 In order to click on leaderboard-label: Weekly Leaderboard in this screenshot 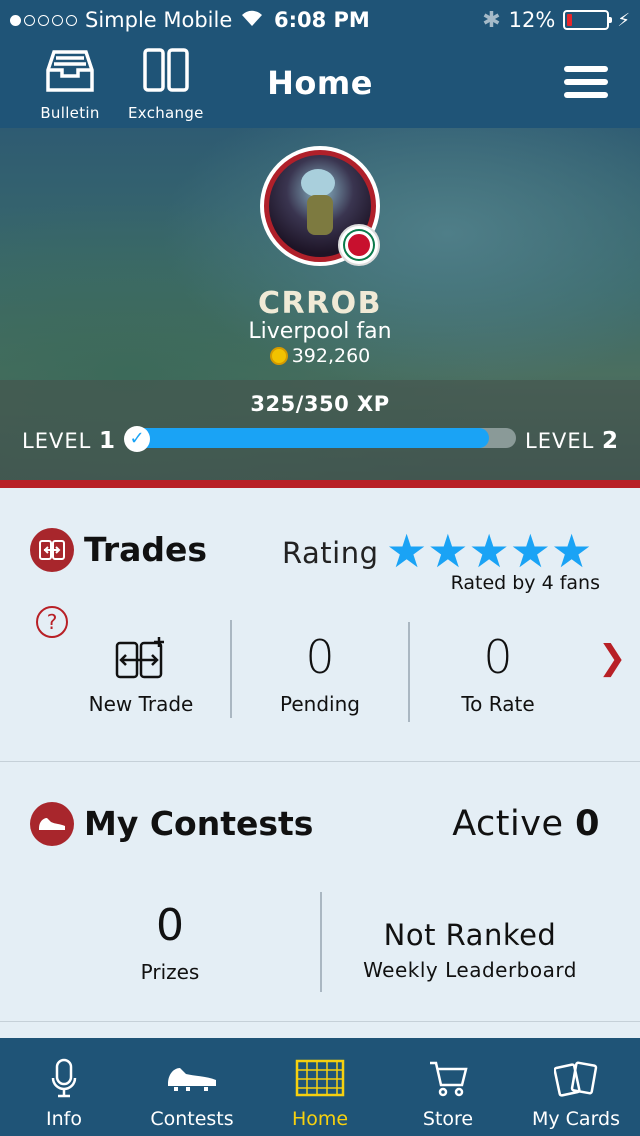, I will do `click(470, 970)`.